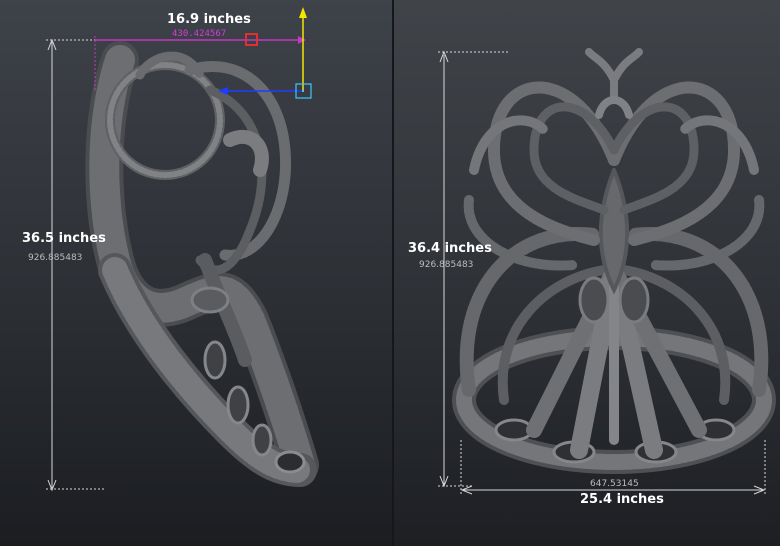 This screenshot has width=780, height=546. What do you see at coordinates (64, 238) in the screenshot?
I see `height-label-left: 36.5 inches` at bounding box center [64, 238].